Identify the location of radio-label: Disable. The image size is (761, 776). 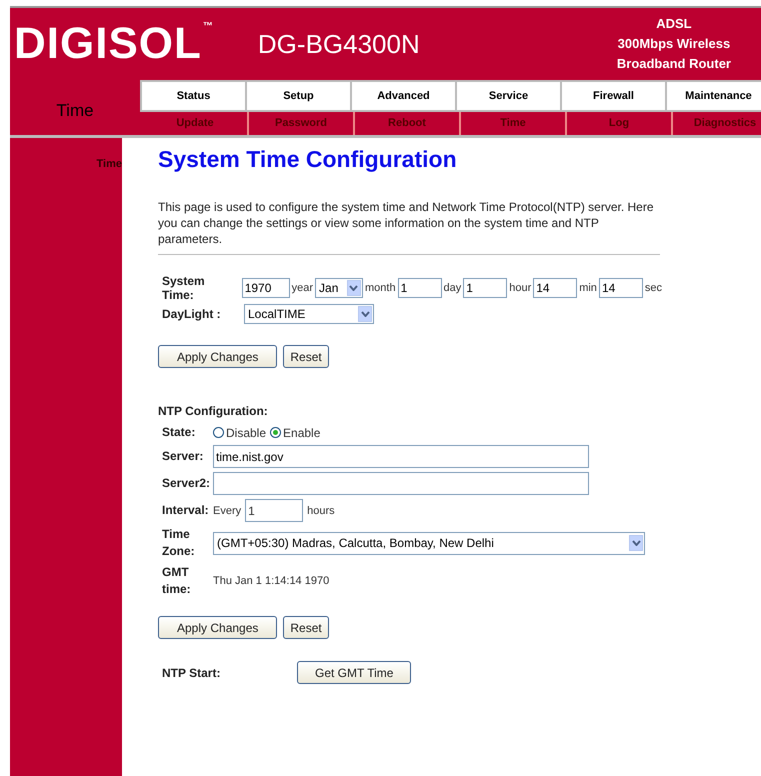
(246, 433).